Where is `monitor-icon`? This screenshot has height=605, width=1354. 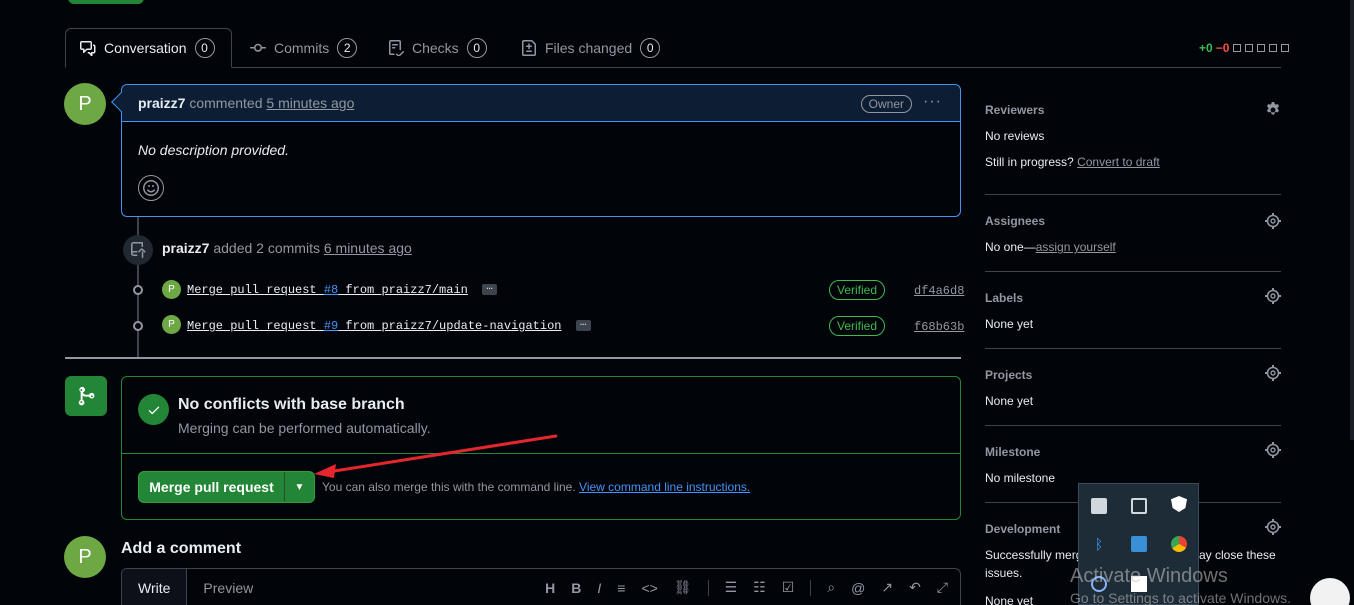 monitor-icon is located at coordinates (1139, 506).